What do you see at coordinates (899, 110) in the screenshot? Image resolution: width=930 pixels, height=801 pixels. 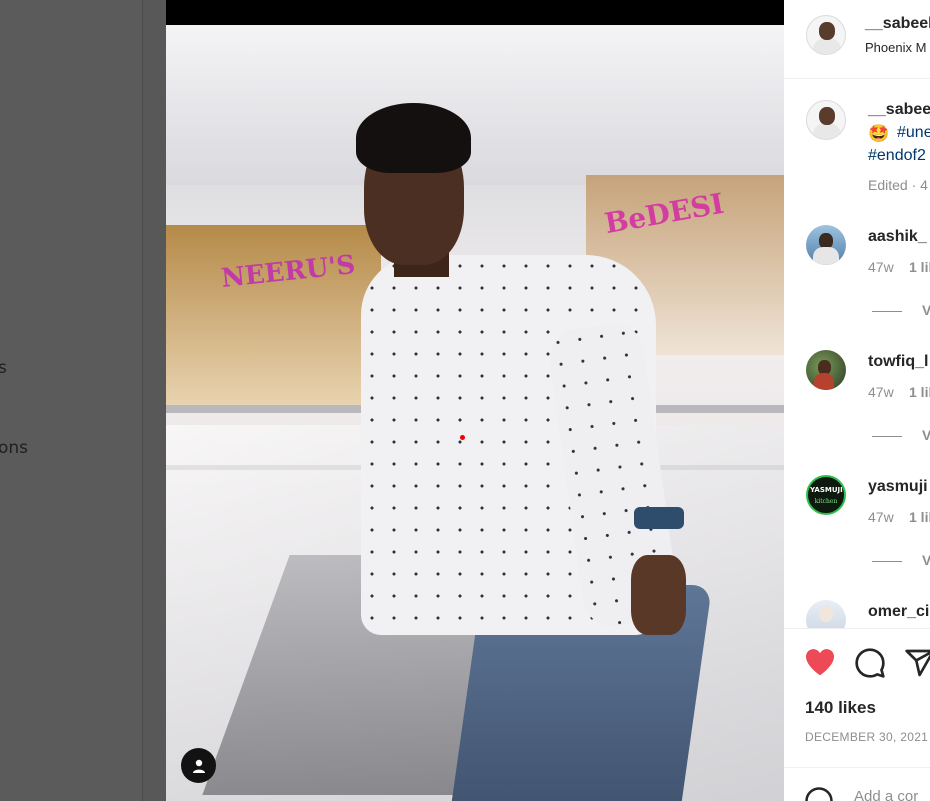 I see `caption-username: __sabeel` at bounding box center [899, 110].